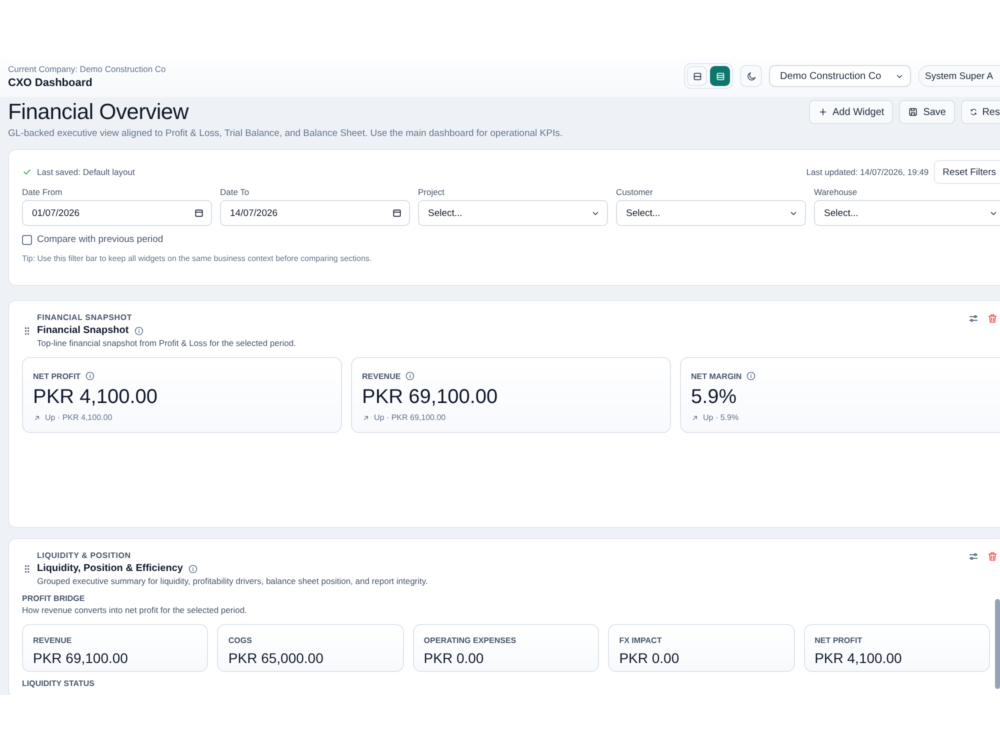 The height and width of the screenshot is (750, 1000). Describe the element at coordinates (78, 417) in the screenshot. I see `kpi-trend: Up · PKR 4,100.00` at that location.